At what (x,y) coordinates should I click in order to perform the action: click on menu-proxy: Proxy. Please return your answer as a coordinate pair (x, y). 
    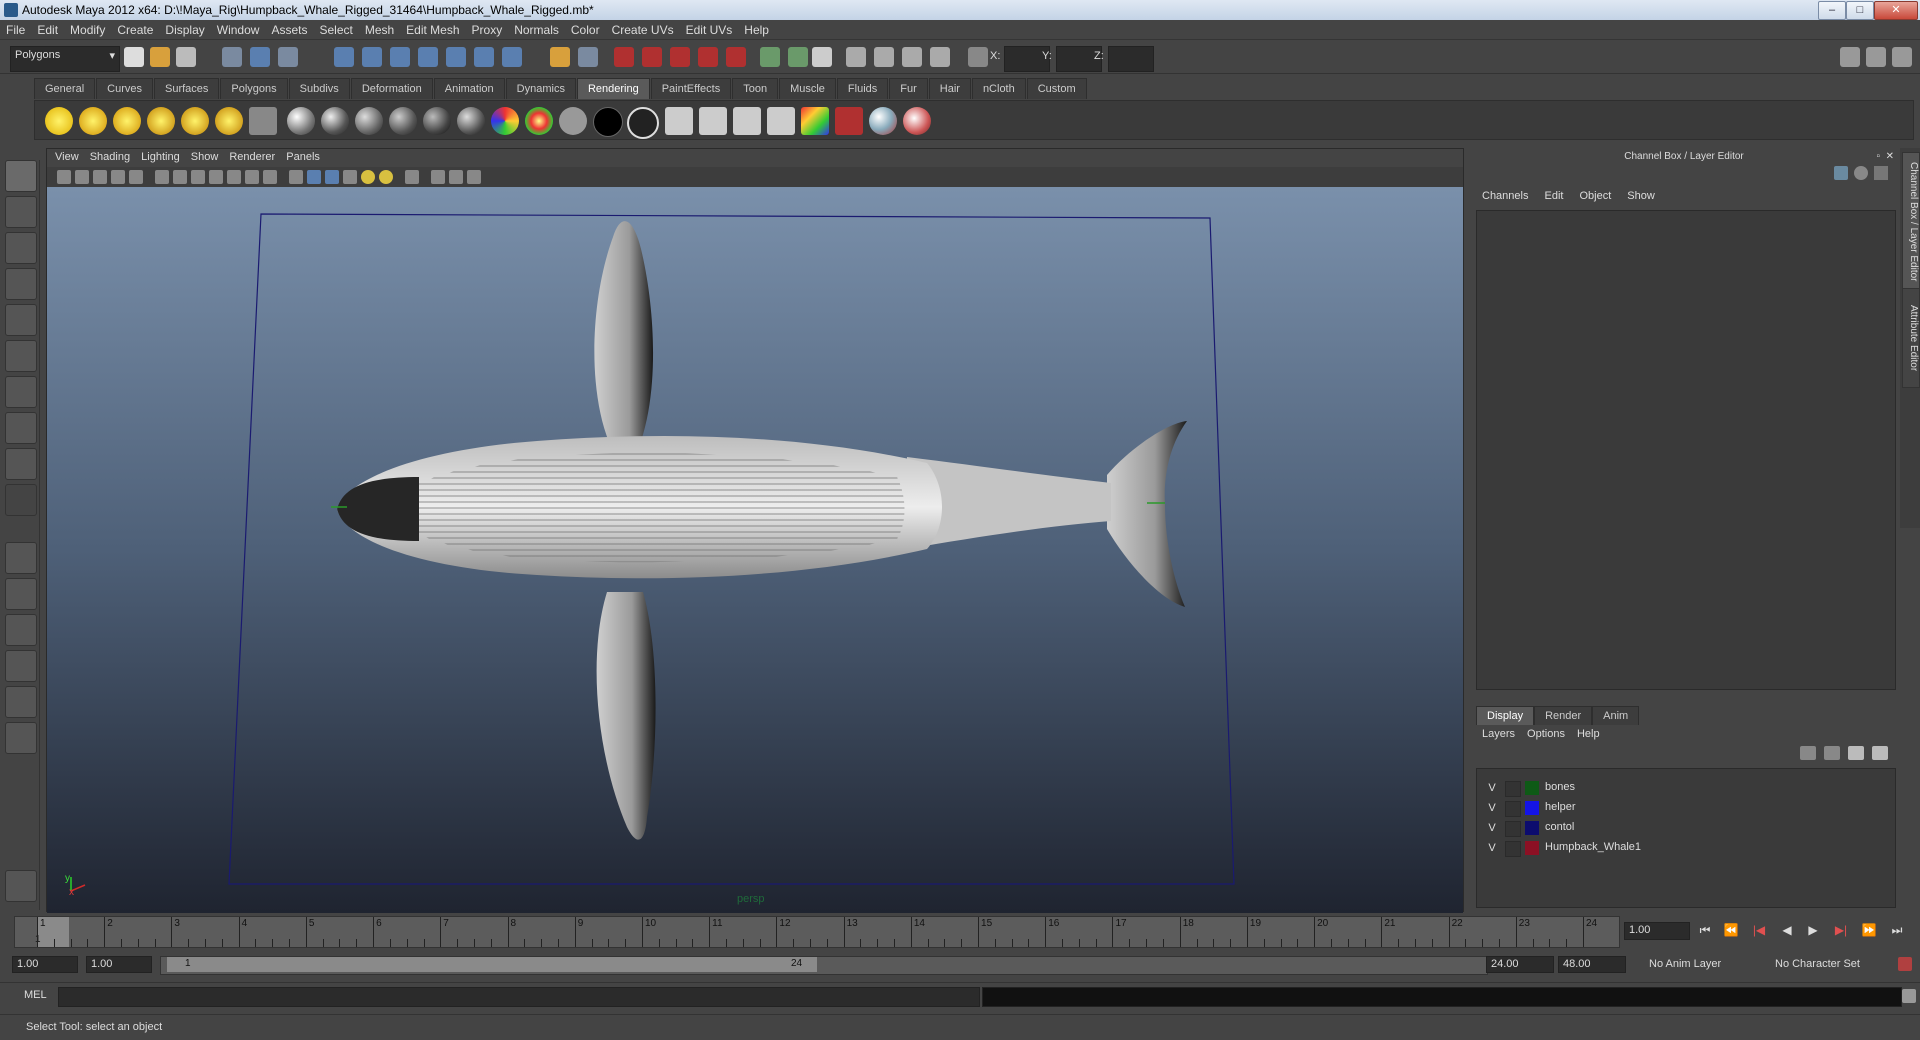
    Looking at the image, I should click on (487, 28).